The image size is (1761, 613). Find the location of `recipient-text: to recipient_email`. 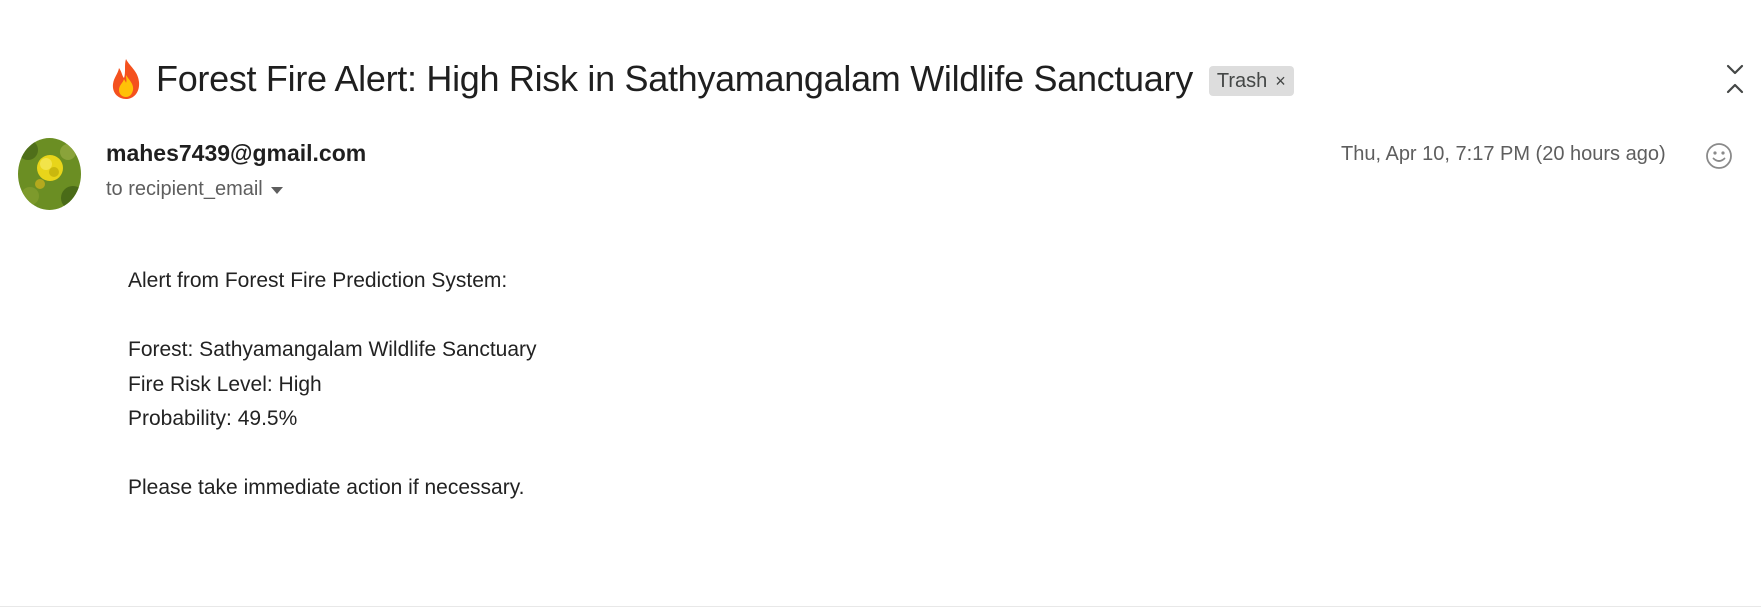

recipient-text: to recipient_email is located at coordinates (184, 189).